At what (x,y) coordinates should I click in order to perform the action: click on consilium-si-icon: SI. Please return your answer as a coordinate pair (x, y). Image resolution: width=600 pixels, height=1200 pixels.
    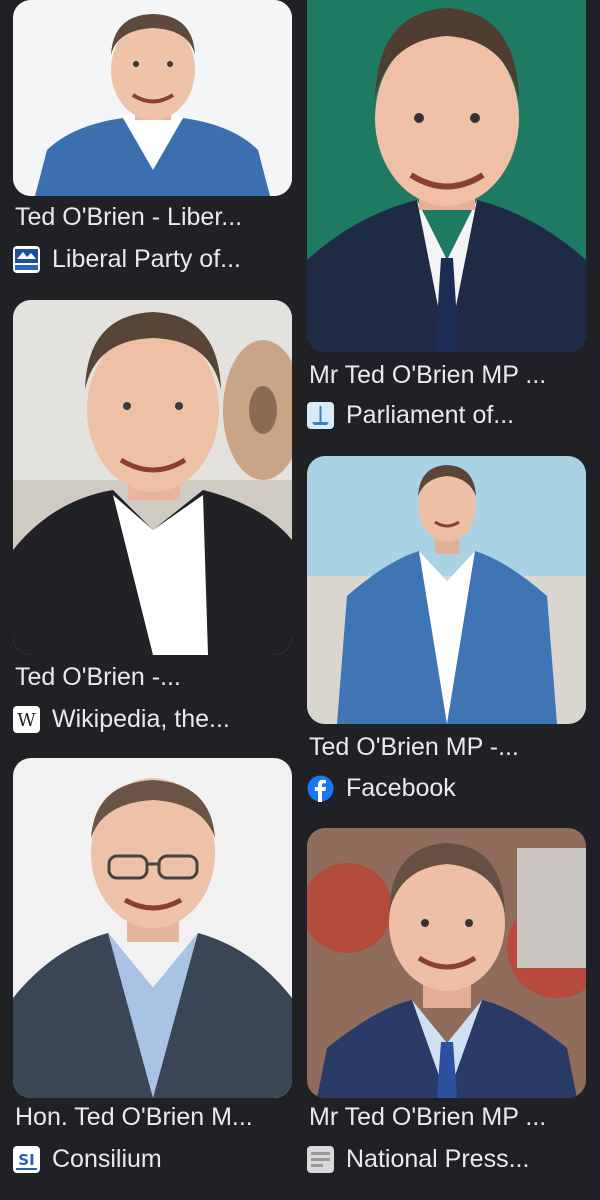
    Looking at the image, I should click on (26, 1159).